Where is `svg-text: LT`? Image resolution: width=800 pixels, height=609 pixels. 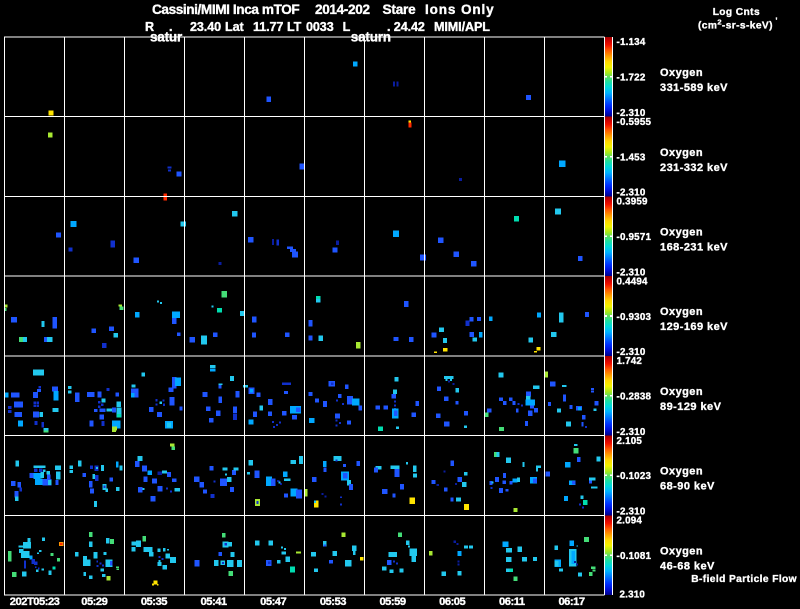 svg-text: LT is located at coordinates (294, 27).